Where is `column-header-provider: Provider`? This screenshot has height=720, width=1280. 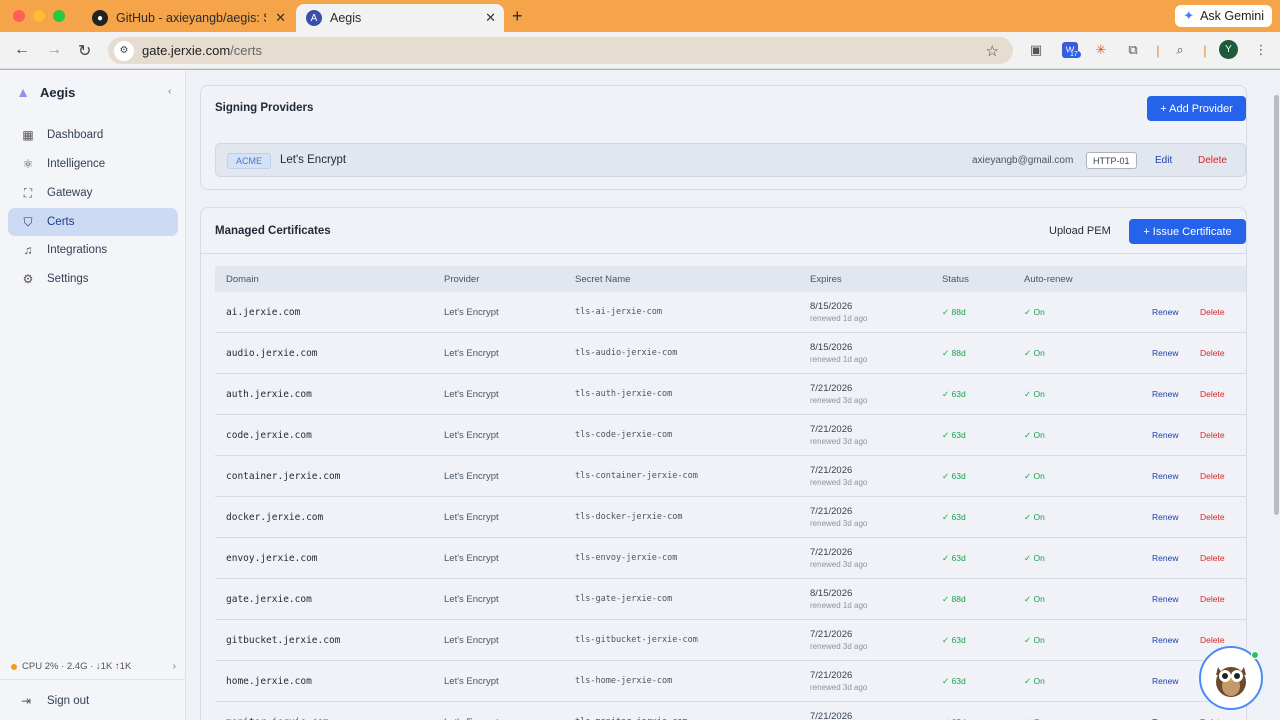 column-header-provider: Provider is located at coordinates (461, 279).